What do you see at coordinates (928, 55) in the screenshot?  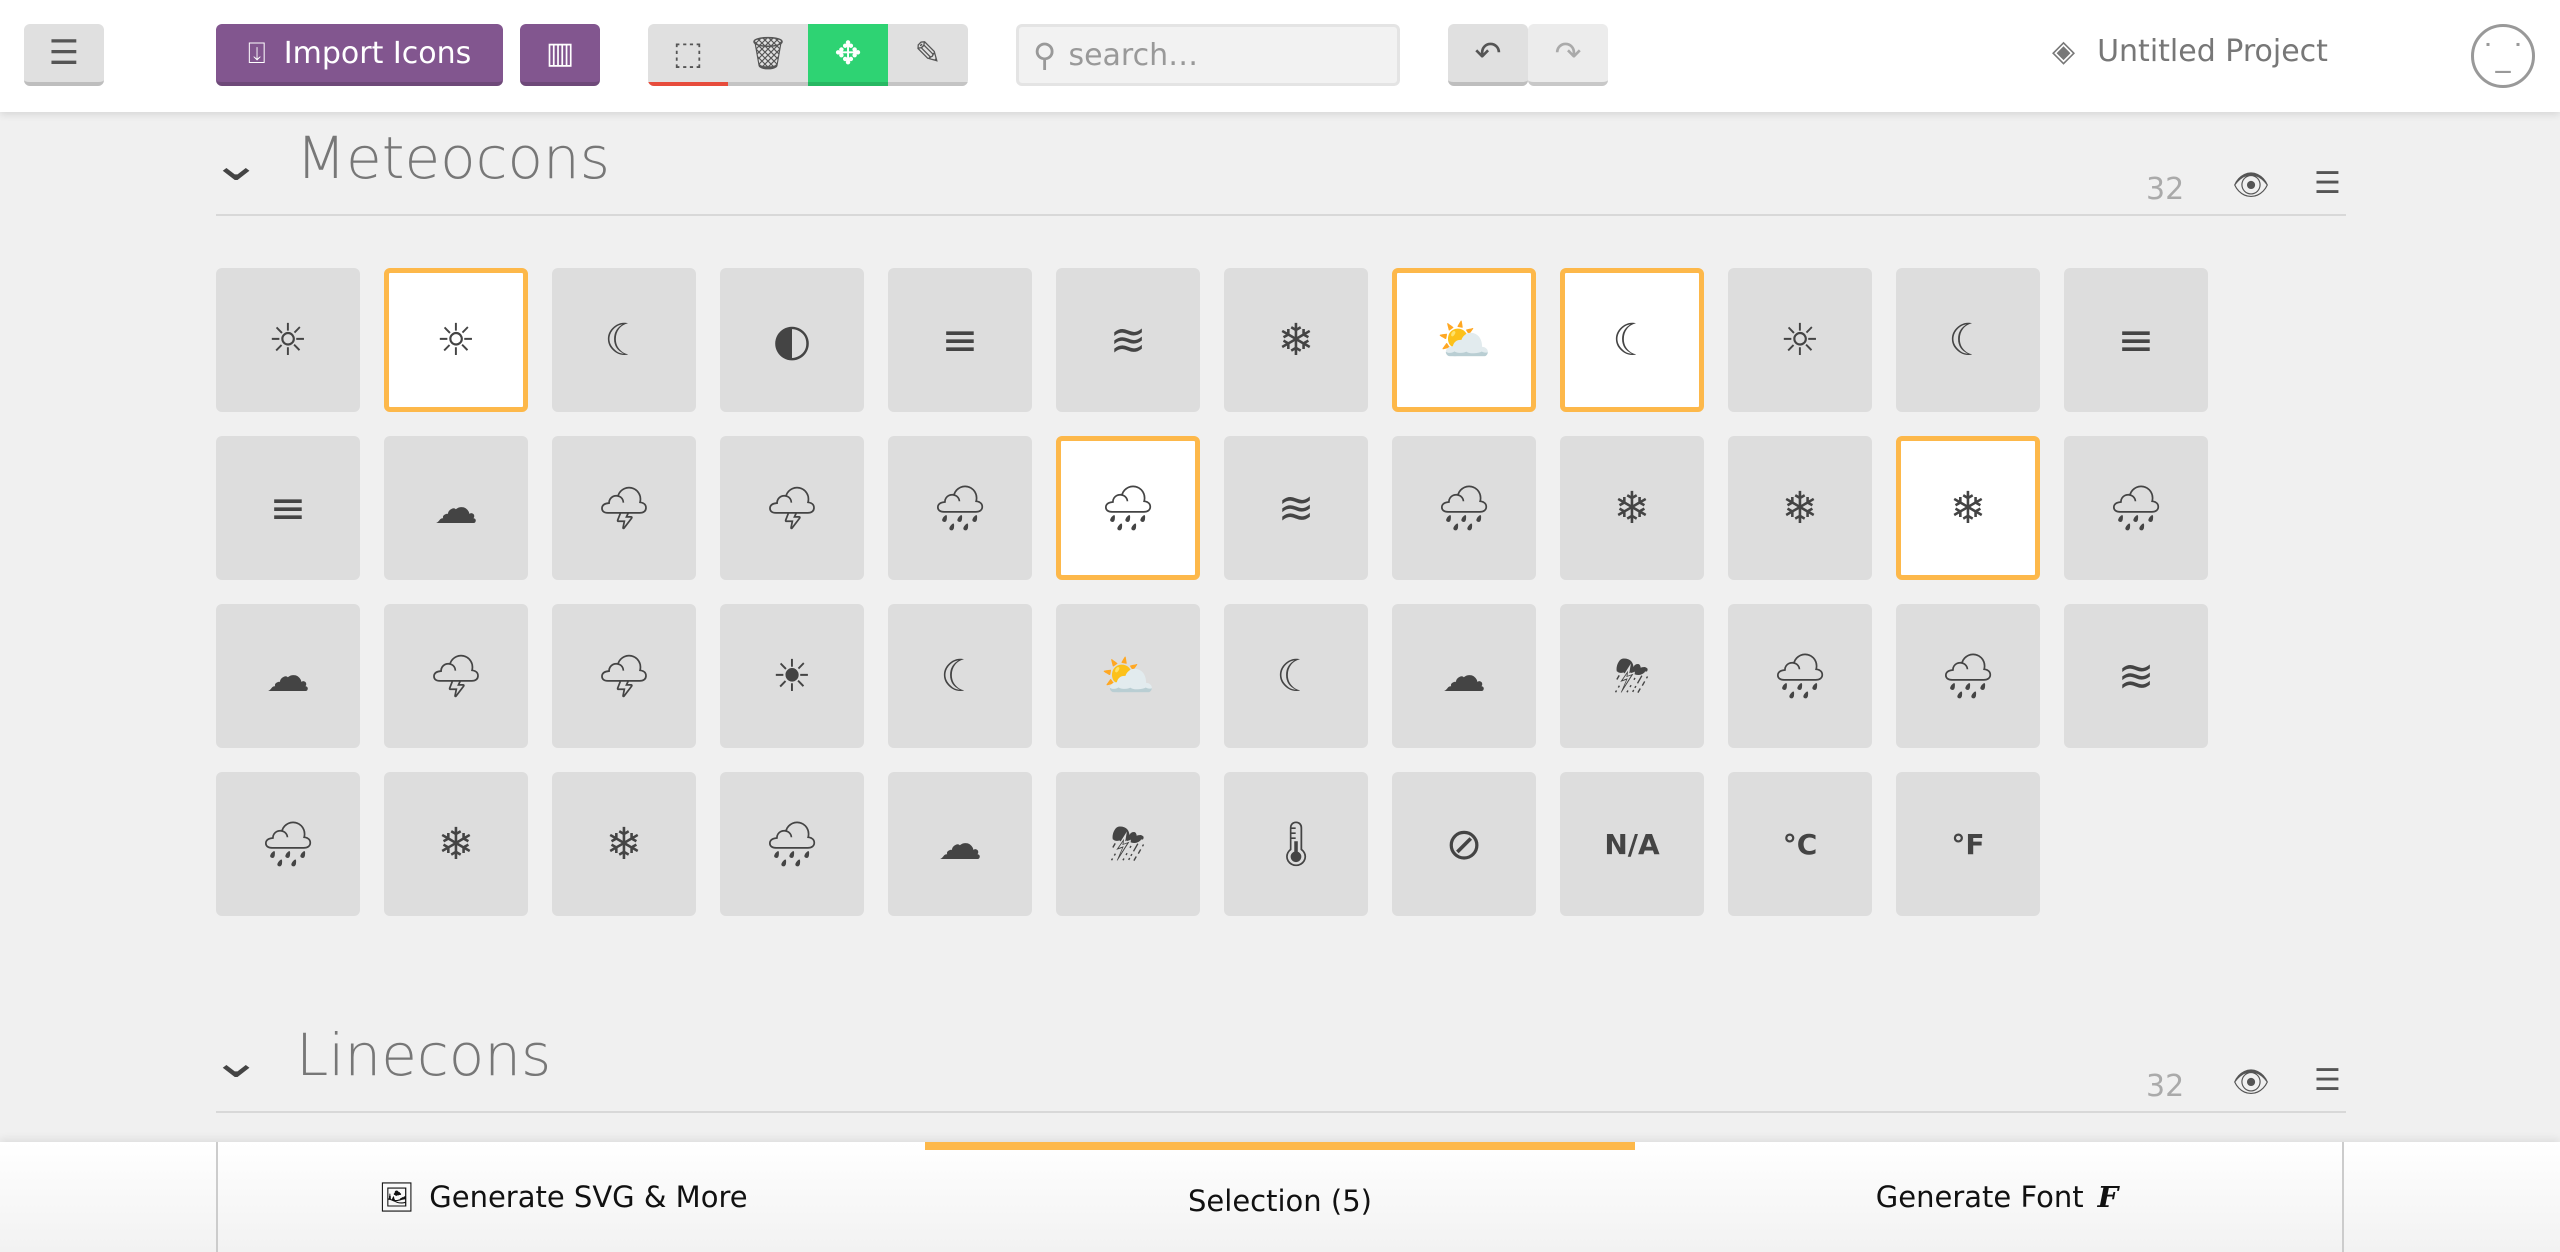 I see `edit-tool: ✎` at bounding box center [928, 55].